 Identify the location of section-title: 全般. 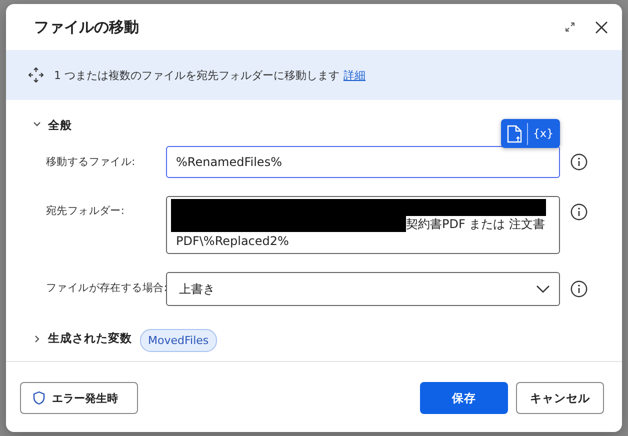
(60, 125).